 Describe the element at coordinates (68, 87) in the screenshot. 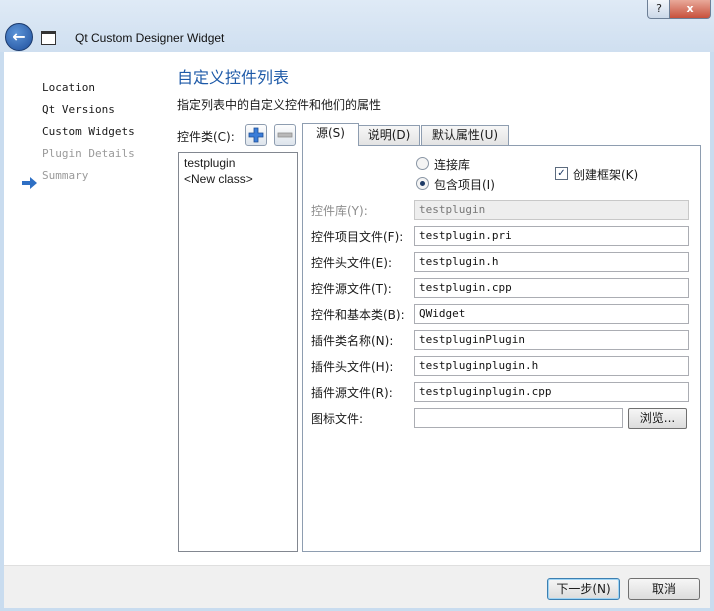

I see `step-location: Location` at that location.